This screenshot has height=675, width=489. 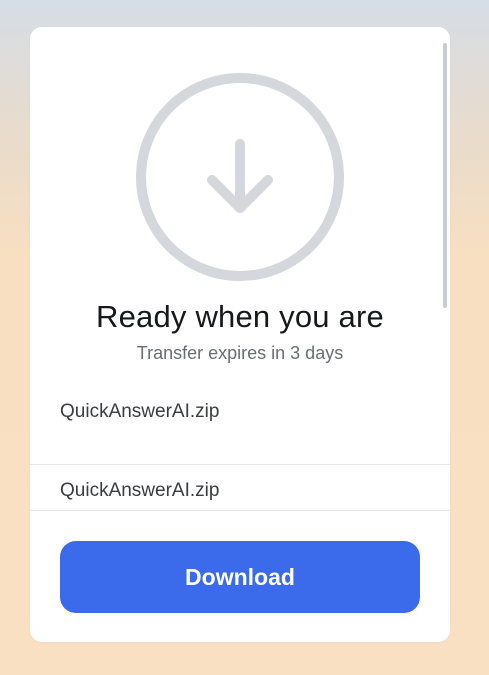 I want to click on transfer-title: Ready when you are, so click(x=240, y=316).